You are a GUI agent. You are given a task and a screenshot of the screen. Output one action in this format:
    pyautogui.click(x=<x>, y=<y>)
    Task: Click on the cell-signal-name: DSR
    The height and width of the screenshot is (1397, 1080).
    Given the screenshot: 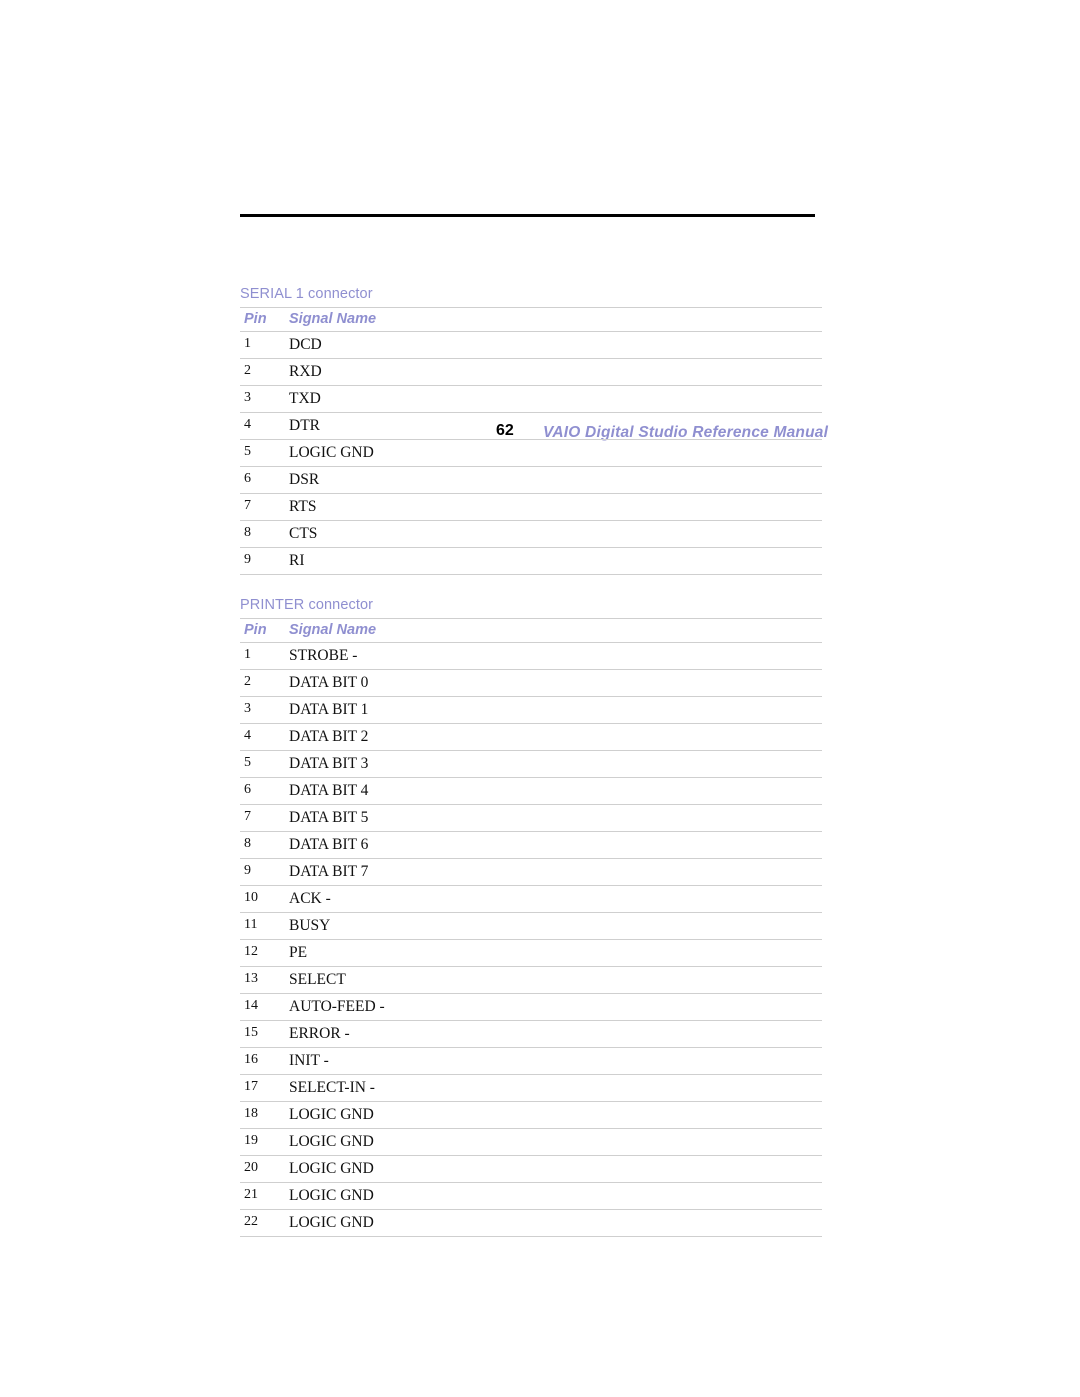 What is the action you would take?
    pyautogui.click(x=304, y=479)
    